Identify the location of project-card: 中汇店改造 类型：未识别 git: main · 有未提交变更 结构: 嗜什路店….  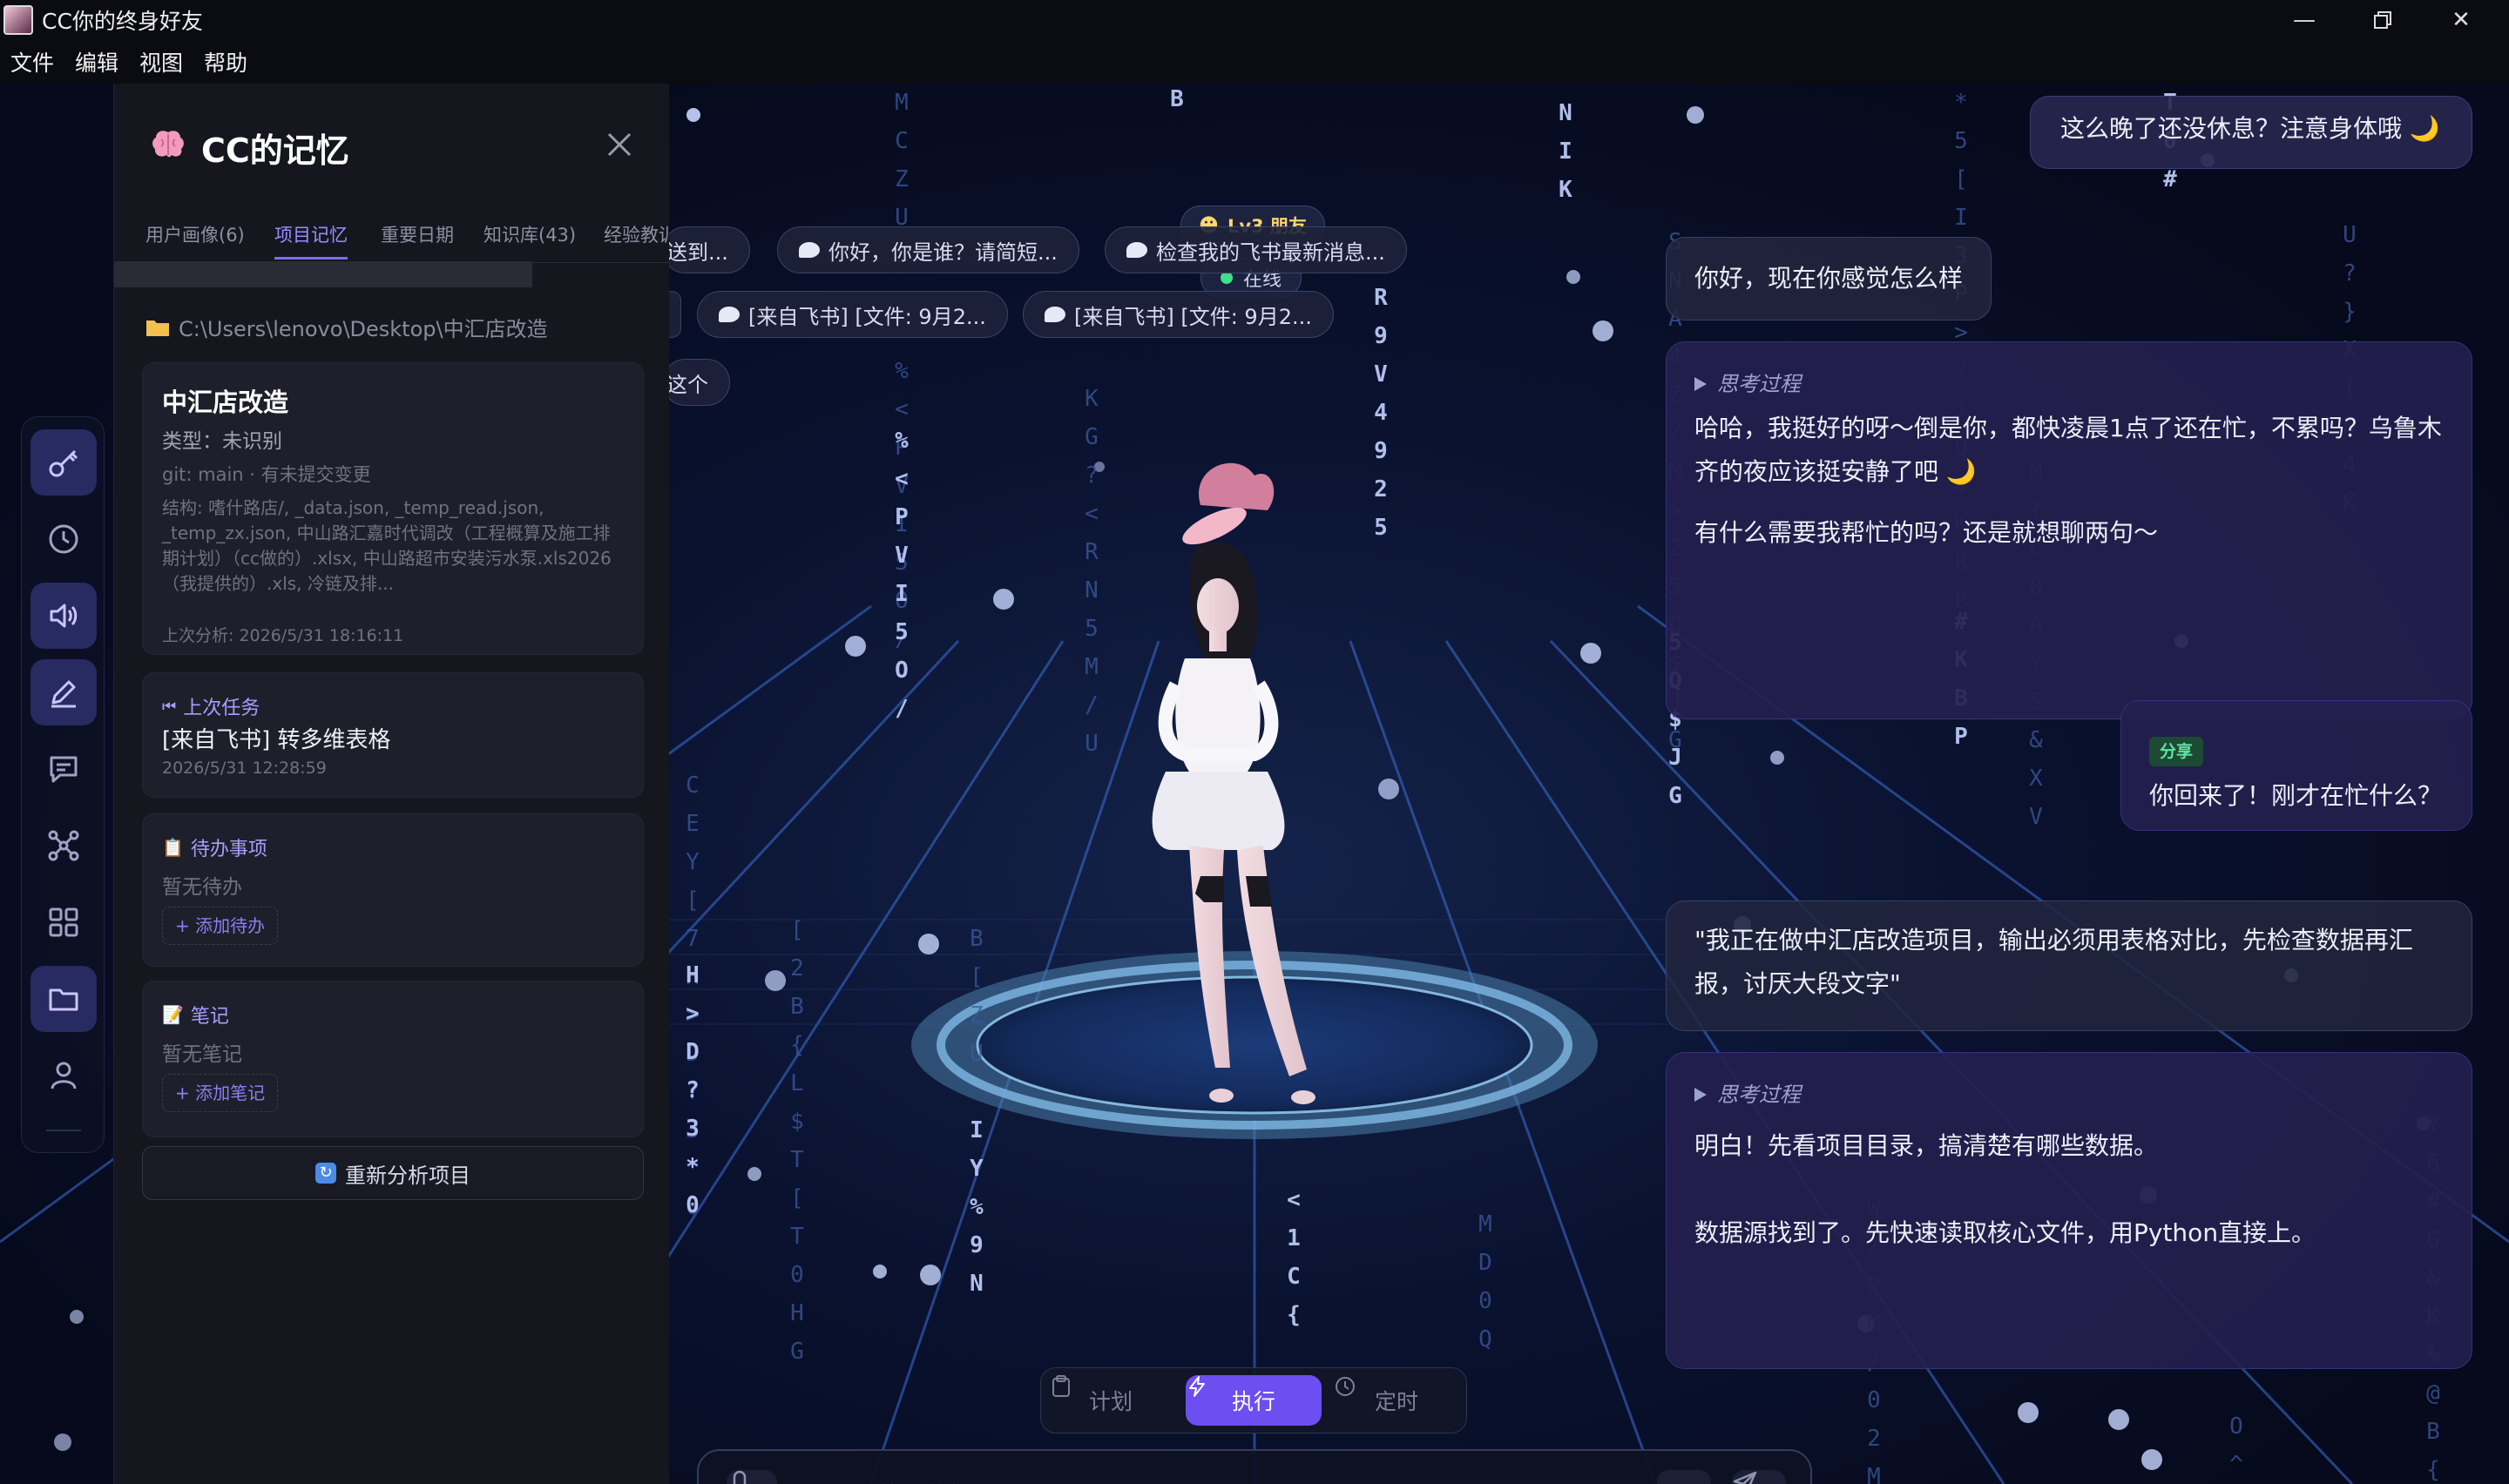
(393, 508).